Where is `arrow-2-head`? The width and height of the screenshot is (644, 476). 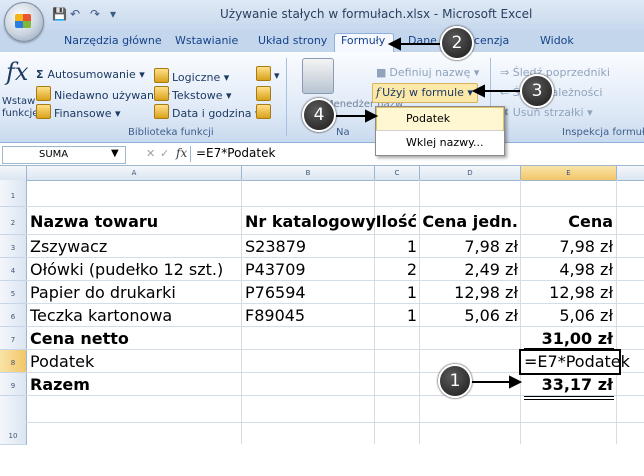 arrow-2-head is located at coordinates (394, 44).